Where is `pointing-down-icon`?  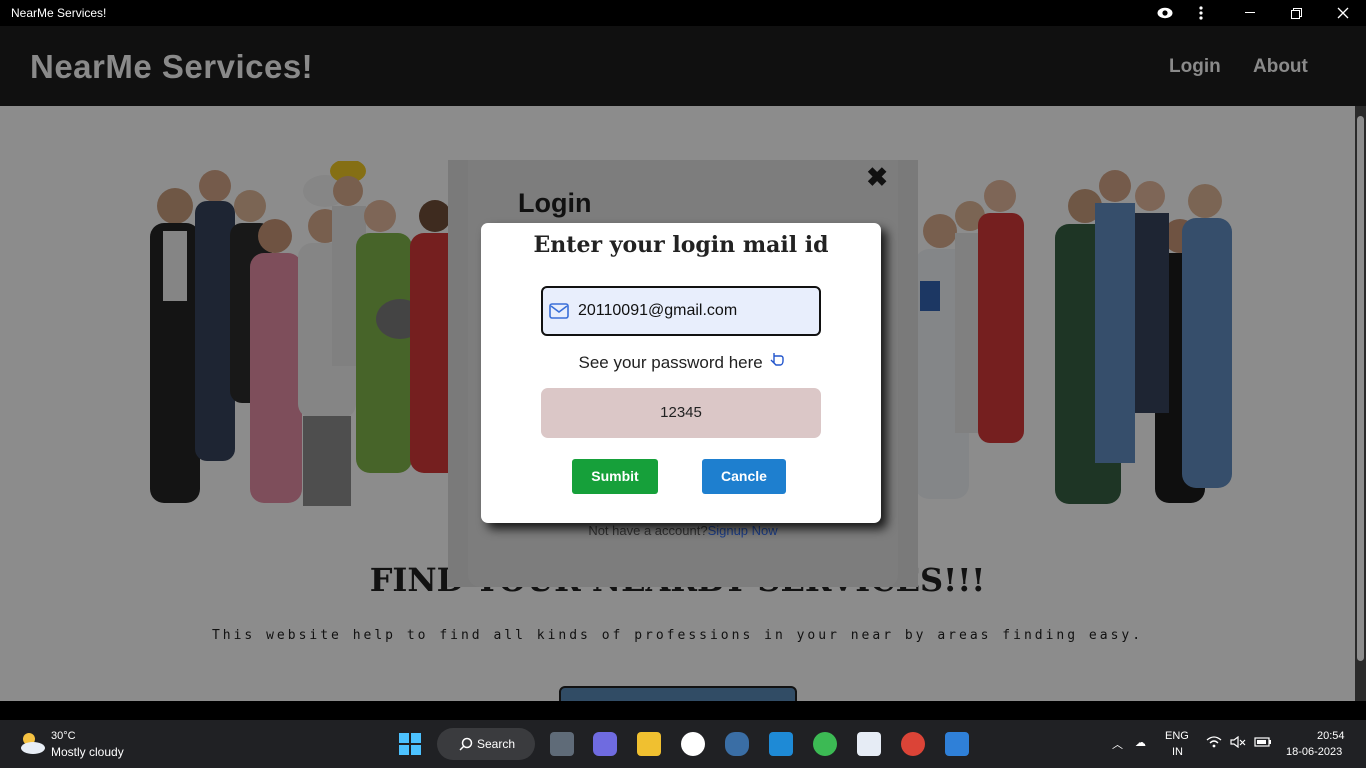 pointing-down-icon is located at coordinates (776, 363).